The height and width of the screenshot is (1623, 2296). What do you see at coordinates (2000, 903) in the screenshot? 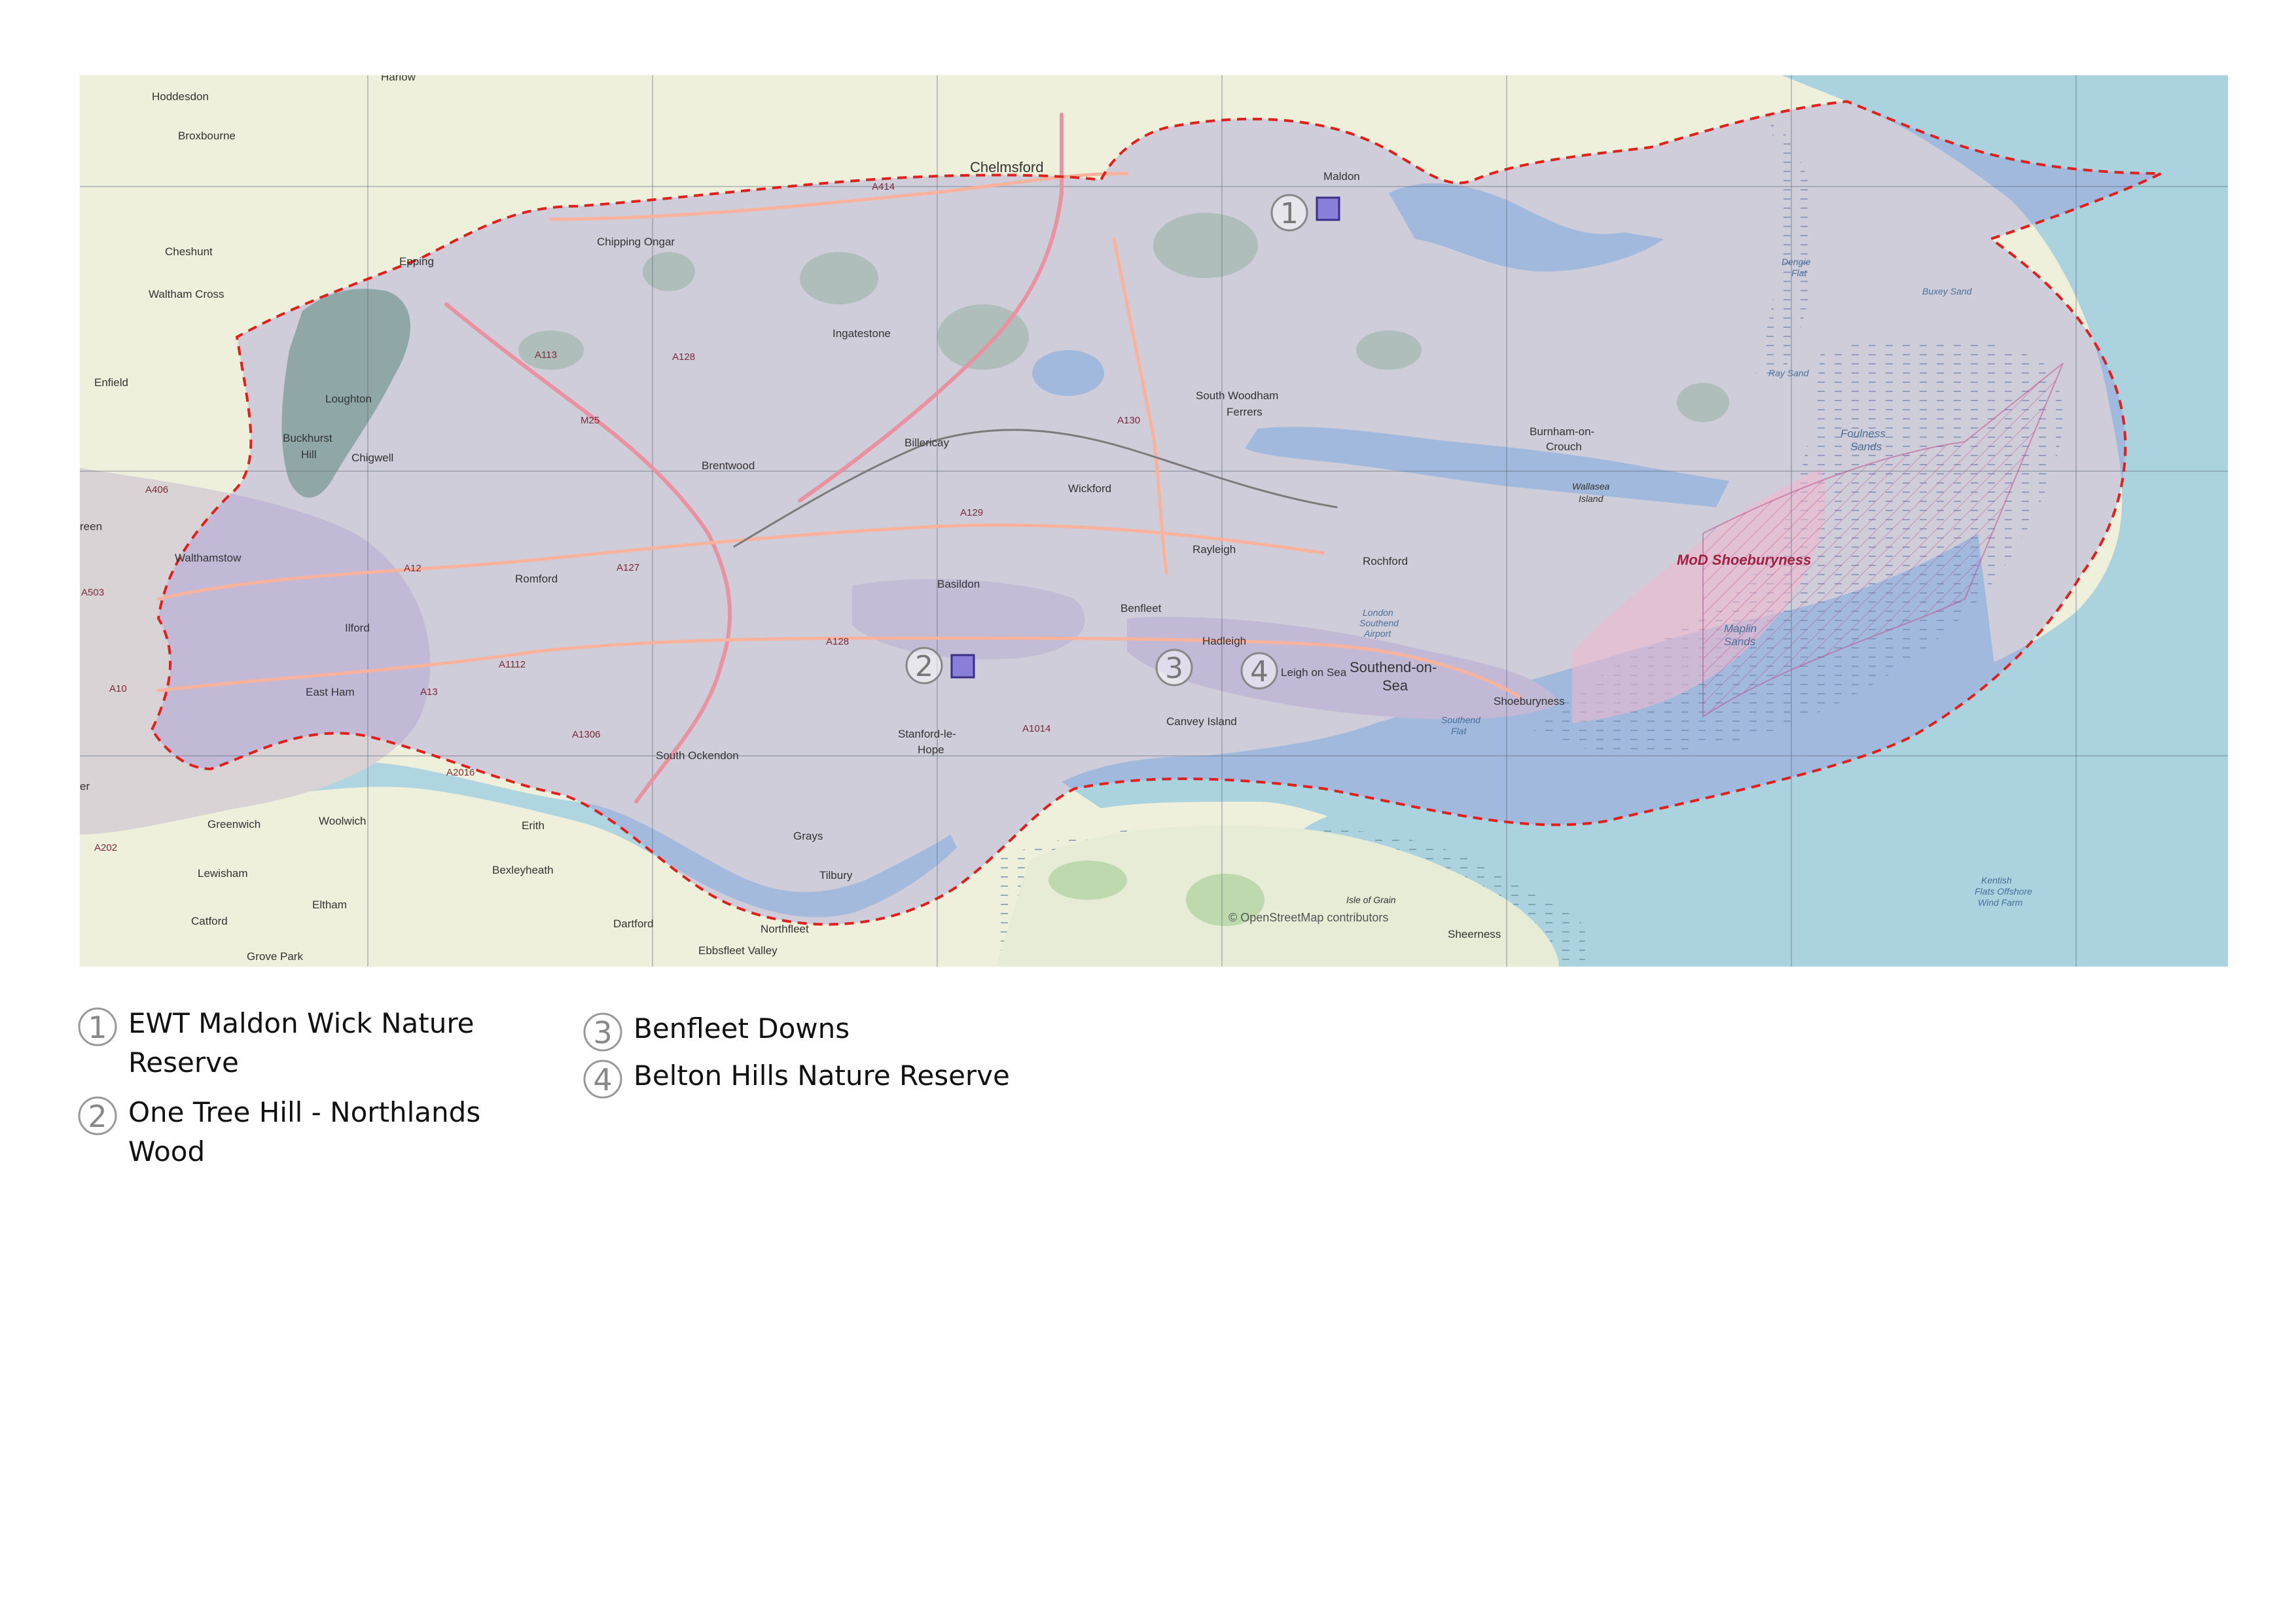
I see `sea-label: Wind Farm` at bounding box center [2000, 903].